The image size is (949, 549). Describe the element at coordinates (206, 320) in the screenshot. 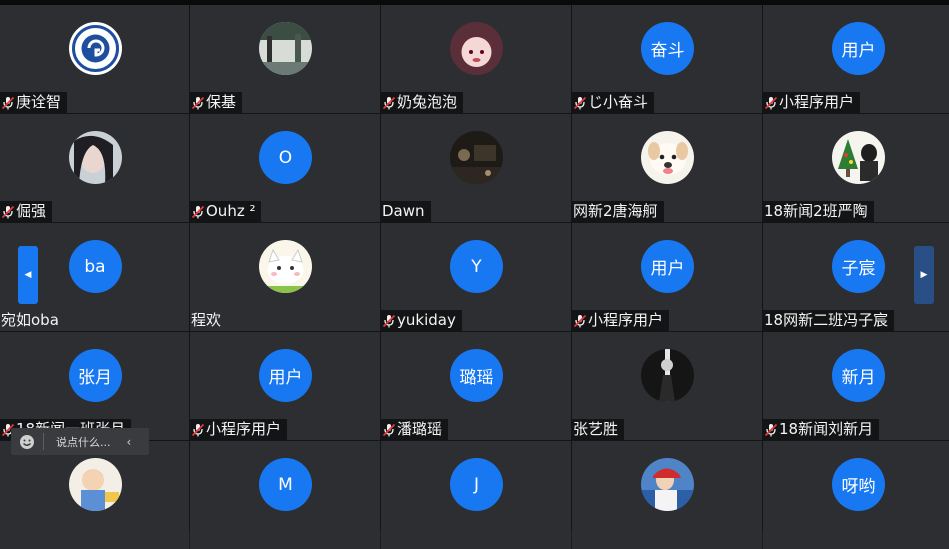

I see `participant-name: 程欢` at that location.